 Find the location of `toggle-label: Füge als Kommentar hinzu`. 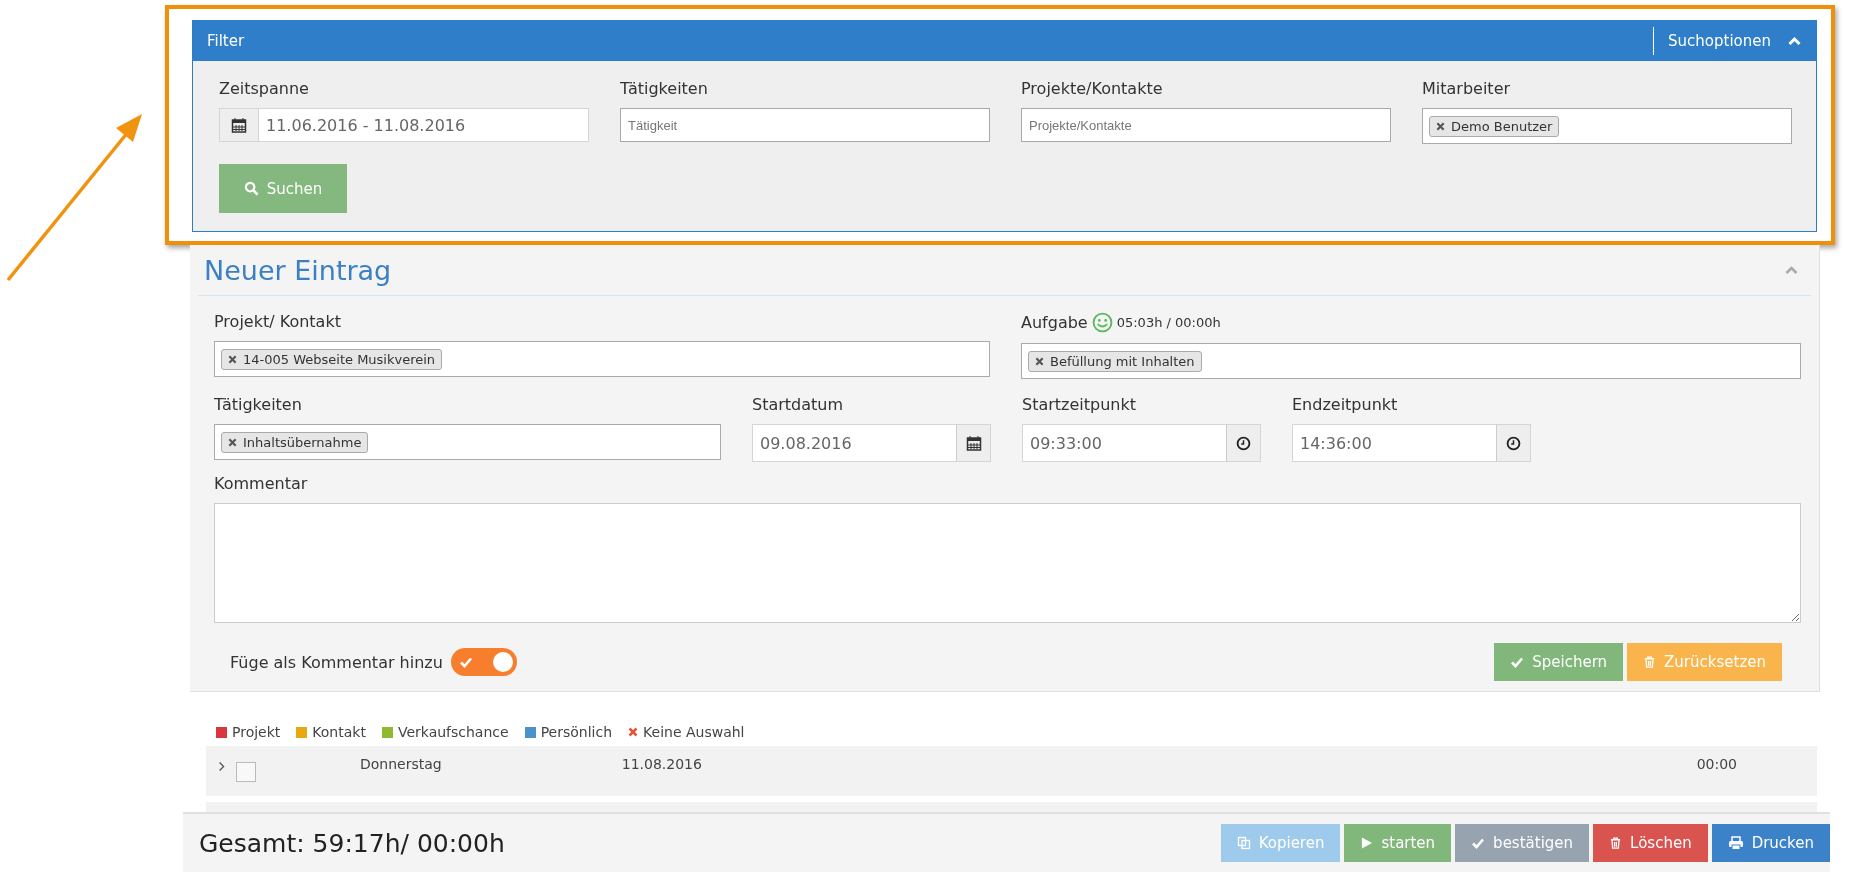

toggle-label: Füge als Kommentar hinzu is located at coordinates (336, 662).